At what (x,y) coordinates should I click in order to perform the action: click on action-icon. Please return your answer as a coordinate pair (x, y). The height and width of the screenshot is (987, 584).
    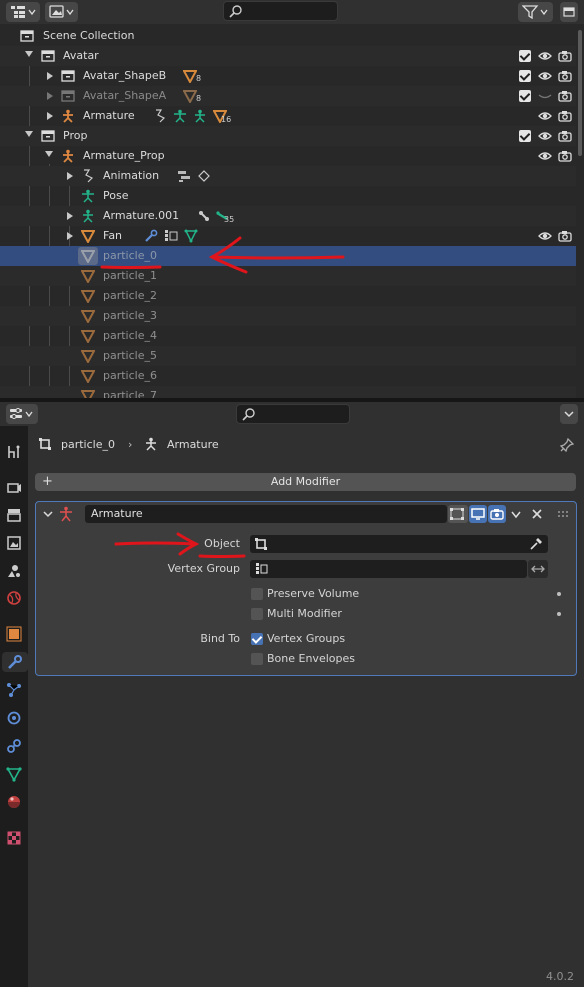
    Looking at the image, I should click on (161, 116).